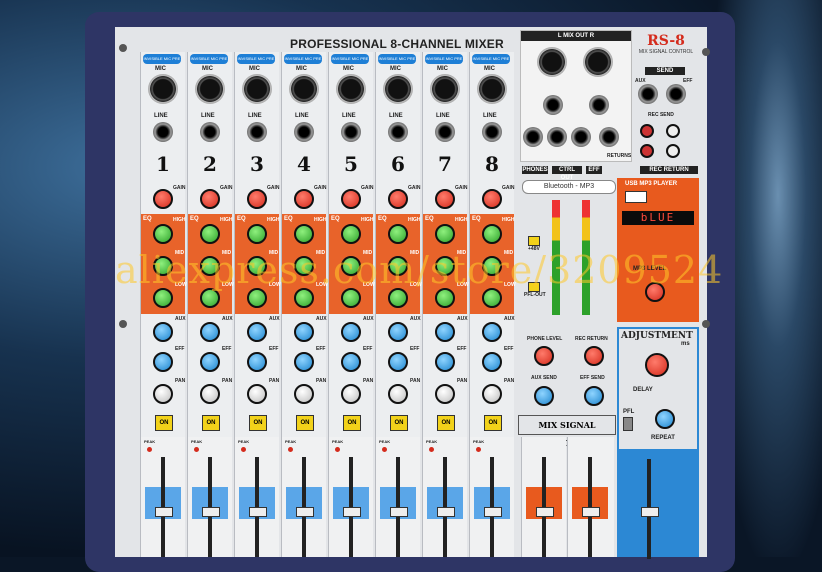 Image resolution: width=822 pixels, height=572 pixels. Describe the element at coordinates (628, 424) in the screenshot. I see `pfl-switch` at that location.